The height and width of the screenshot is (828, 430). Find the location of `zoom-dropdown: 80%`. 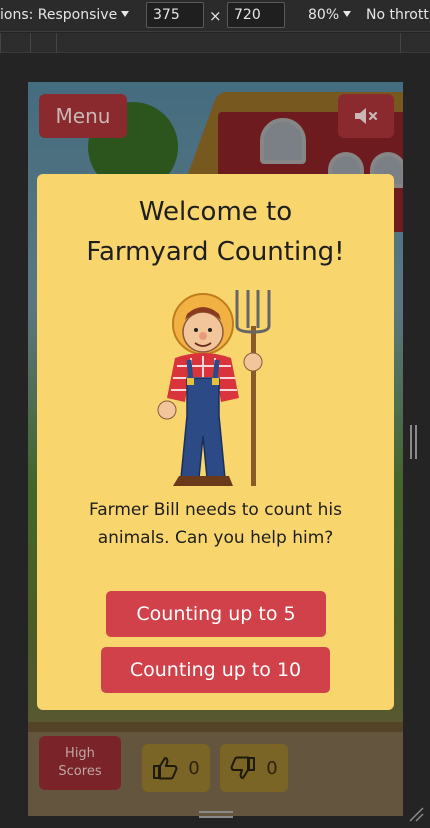

zoom-dropdown: 80% is located at coordinates (330, 15).